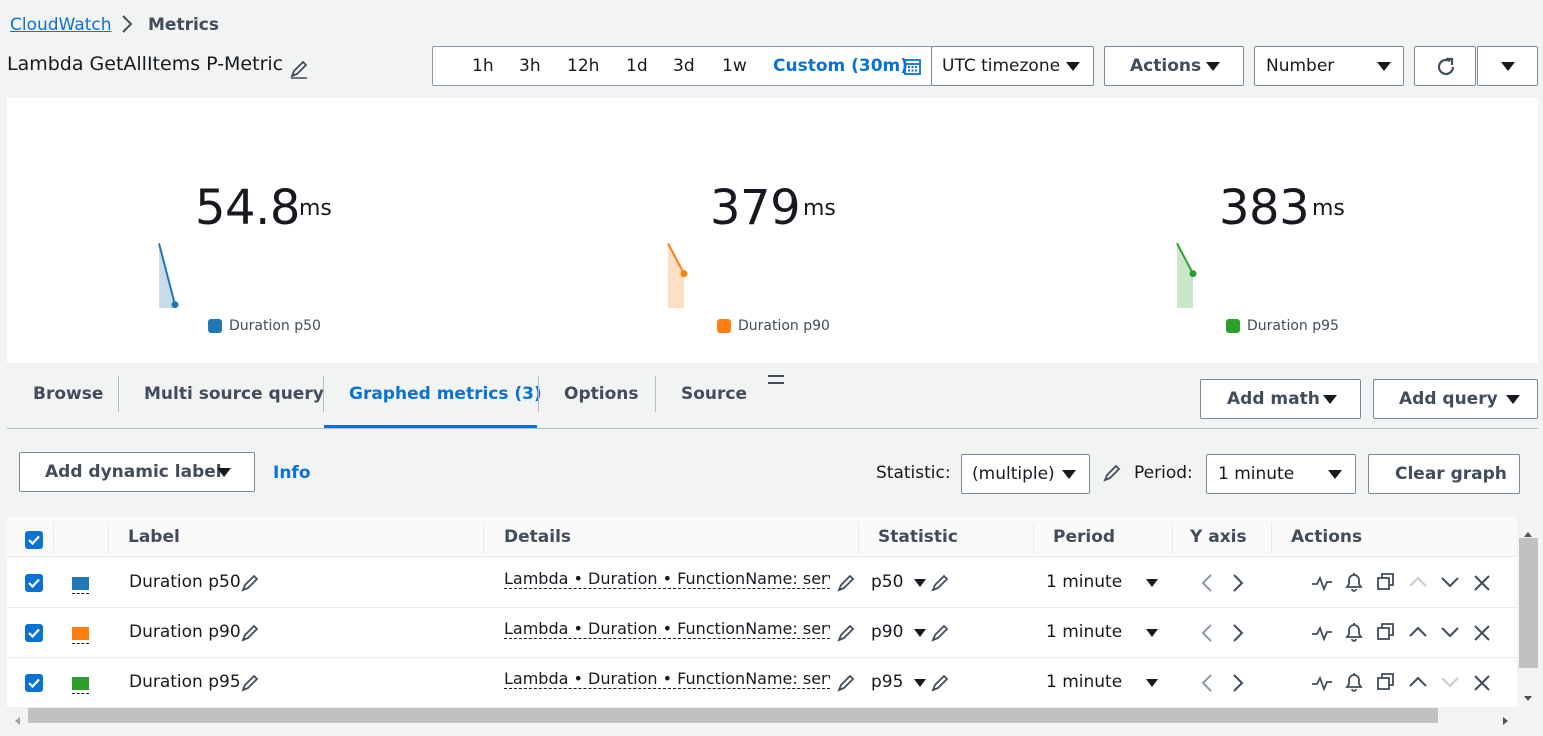 Image resolution: width=1543 pixels, height=736 pixels. I want to click on panel-resize-handle, so click(776, 380).